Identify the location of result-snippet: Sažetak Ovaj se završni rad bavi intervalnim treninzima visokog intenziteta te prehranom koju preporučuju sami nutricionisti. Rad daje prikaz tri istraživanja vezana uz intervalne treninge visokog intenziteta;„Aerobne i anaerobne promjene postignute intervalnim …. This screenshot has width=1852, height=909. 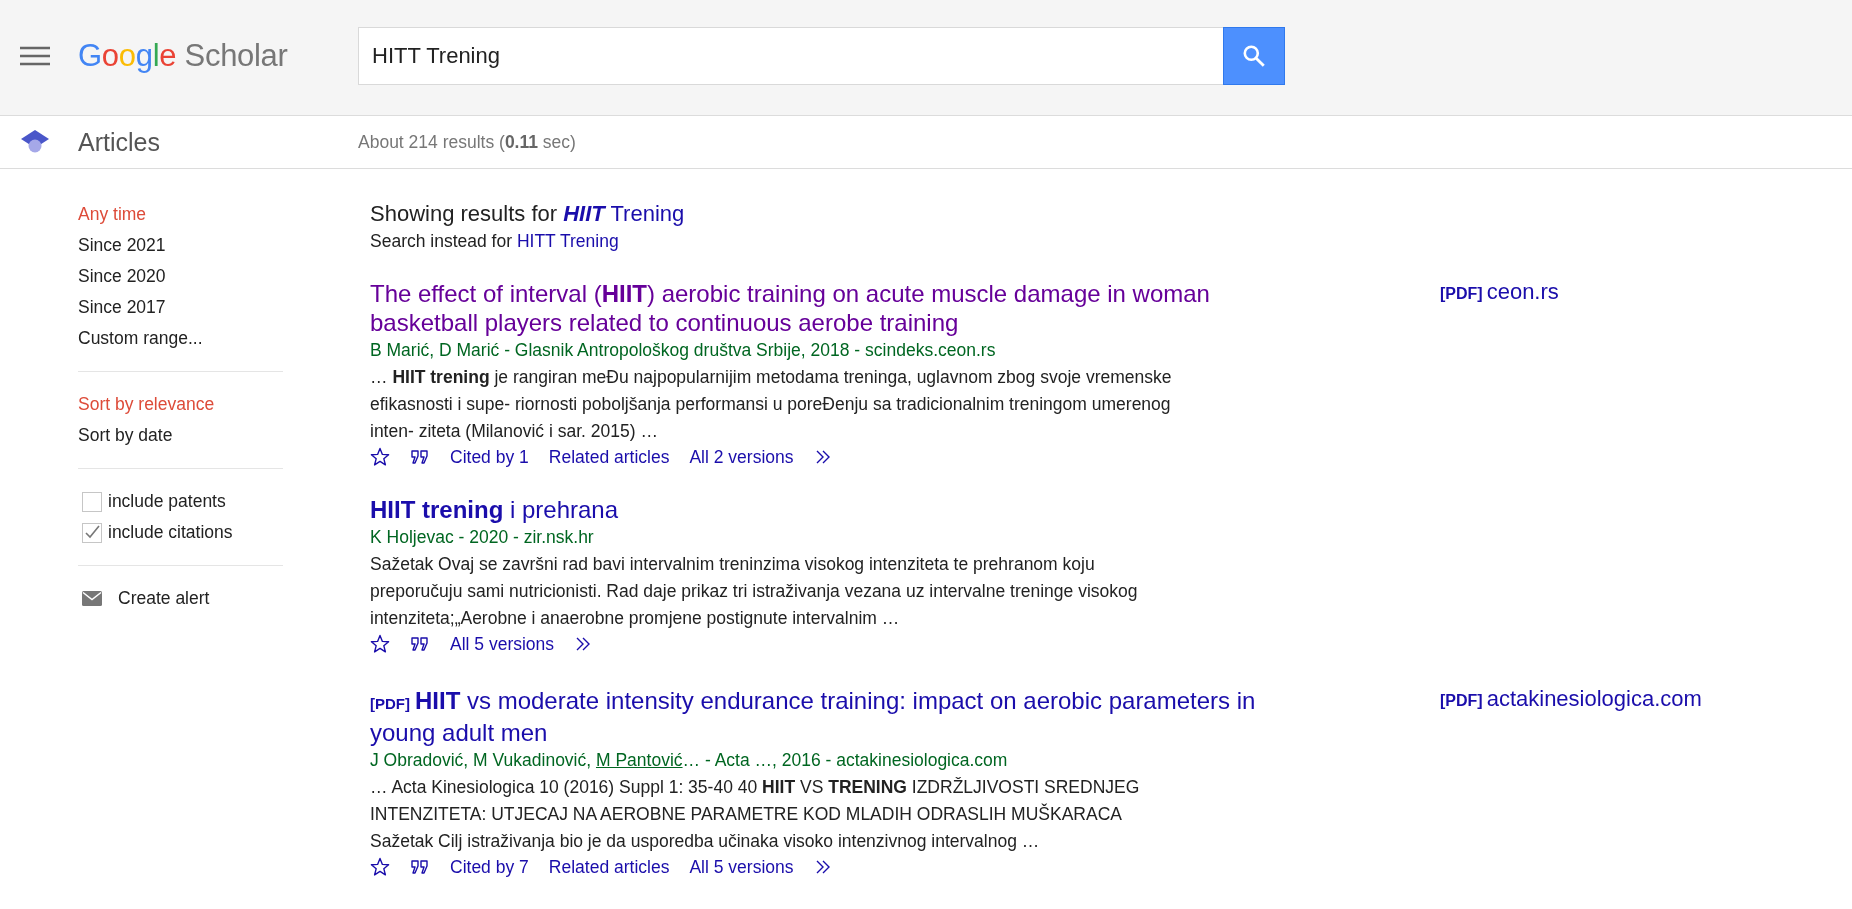
(754, 591).